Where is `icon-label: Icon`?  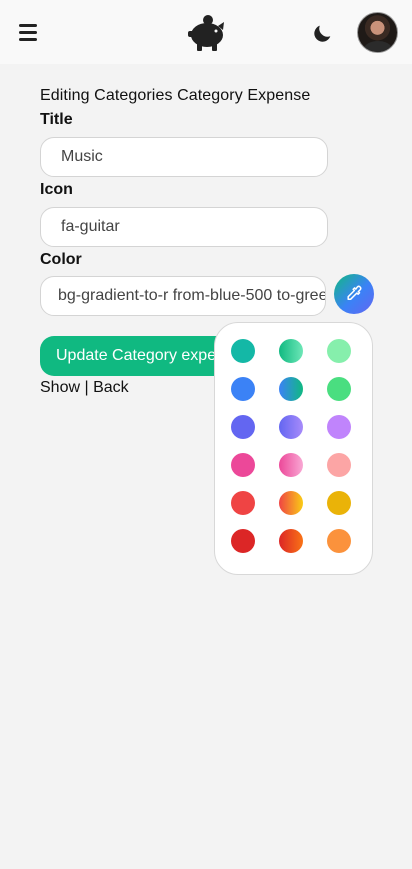 icon-label: Icon is located at coordinates (56, 189).